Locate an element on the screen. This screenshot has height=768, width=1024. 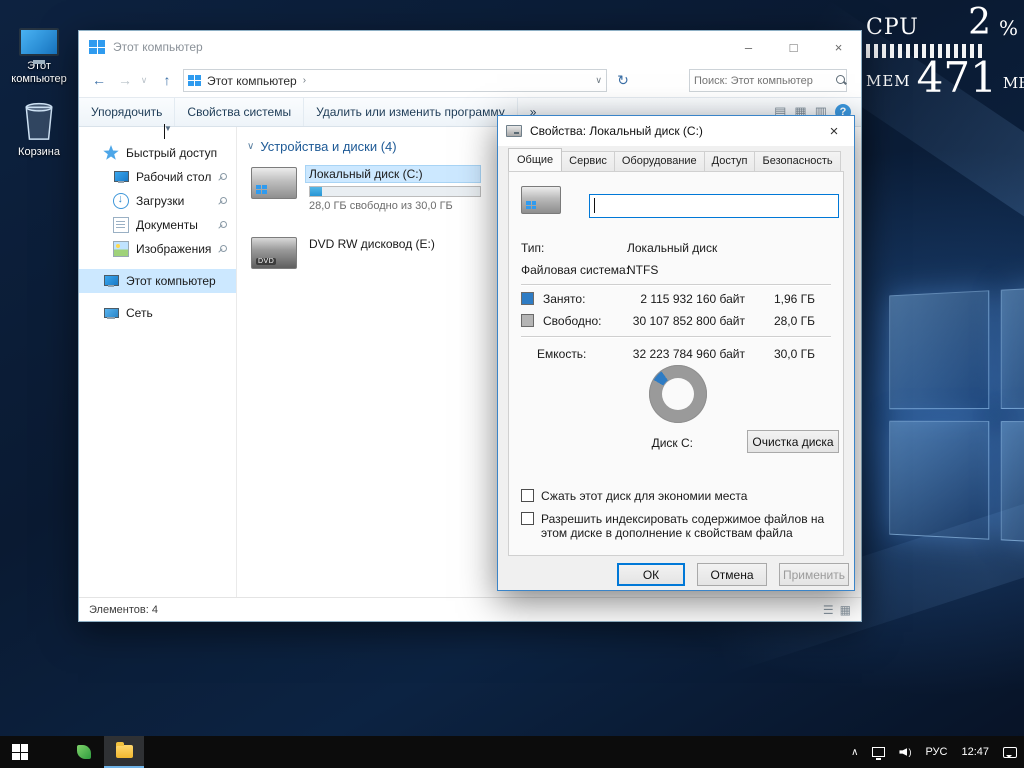
capacity-size: 30,0 ГБ is located at coordinates (794, 354).